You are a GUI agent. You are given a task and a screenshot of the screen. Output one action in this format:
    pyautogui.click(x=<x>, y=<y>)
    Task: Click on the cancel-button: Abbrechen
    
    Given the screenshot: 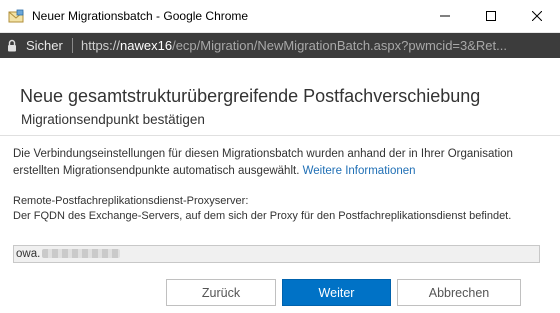 What is the action you would take?
    pyautogui.click(x=459, y=292)
    